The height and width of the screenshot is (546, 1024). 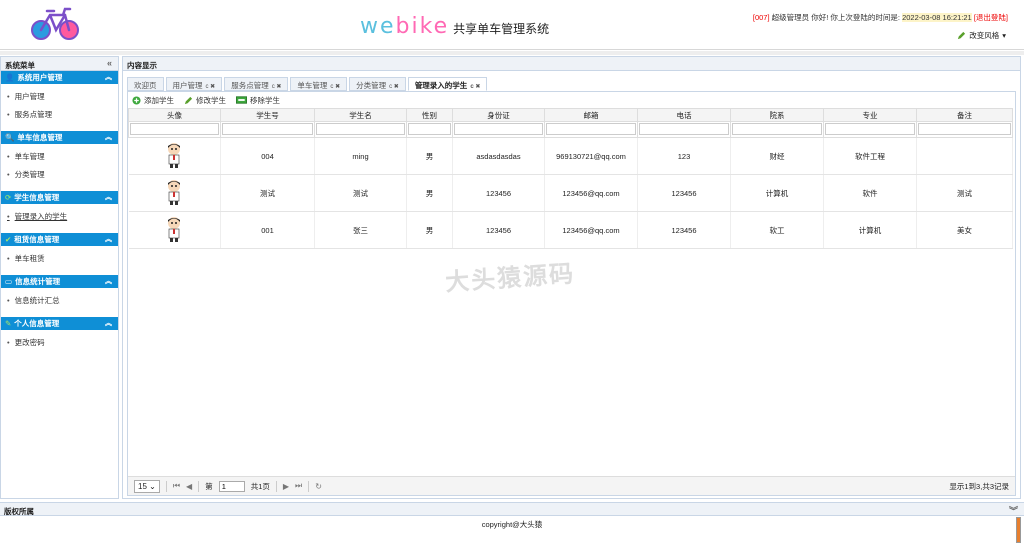 What do you see at coordinates (10, 77) in the screenshot?
I see `user-icon: 👤` at bounding box center [10, 77].